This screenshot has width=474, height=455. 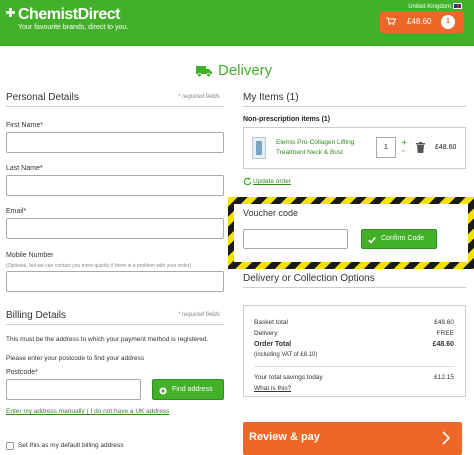 What do you see at coordinates (192, 389) in the screenshot?
I see `find-address-label: Find address` at bounding box center [192, 389].